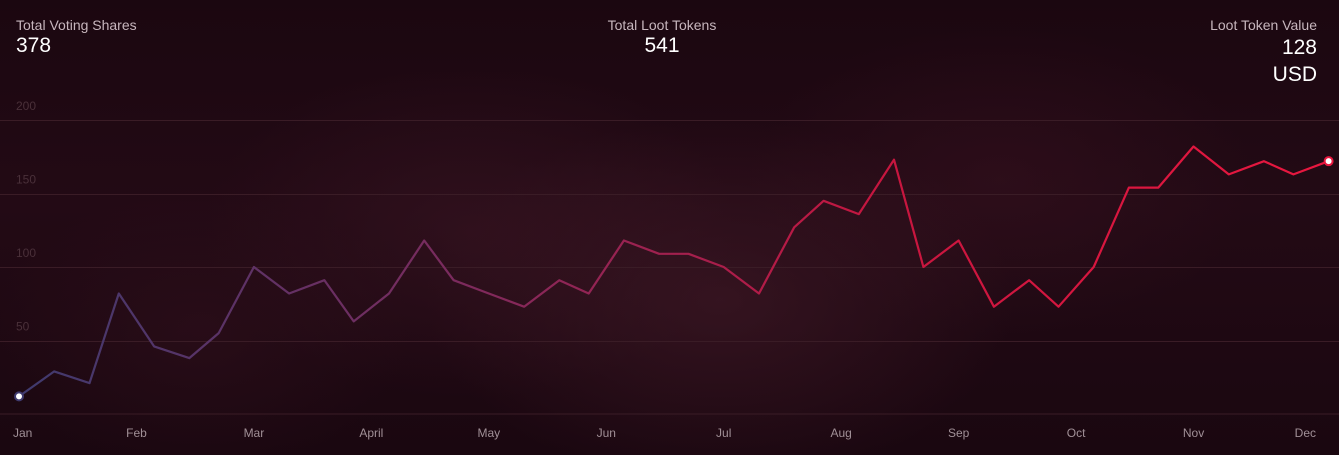  I want to click on data-point-end, so click(1328, 161).